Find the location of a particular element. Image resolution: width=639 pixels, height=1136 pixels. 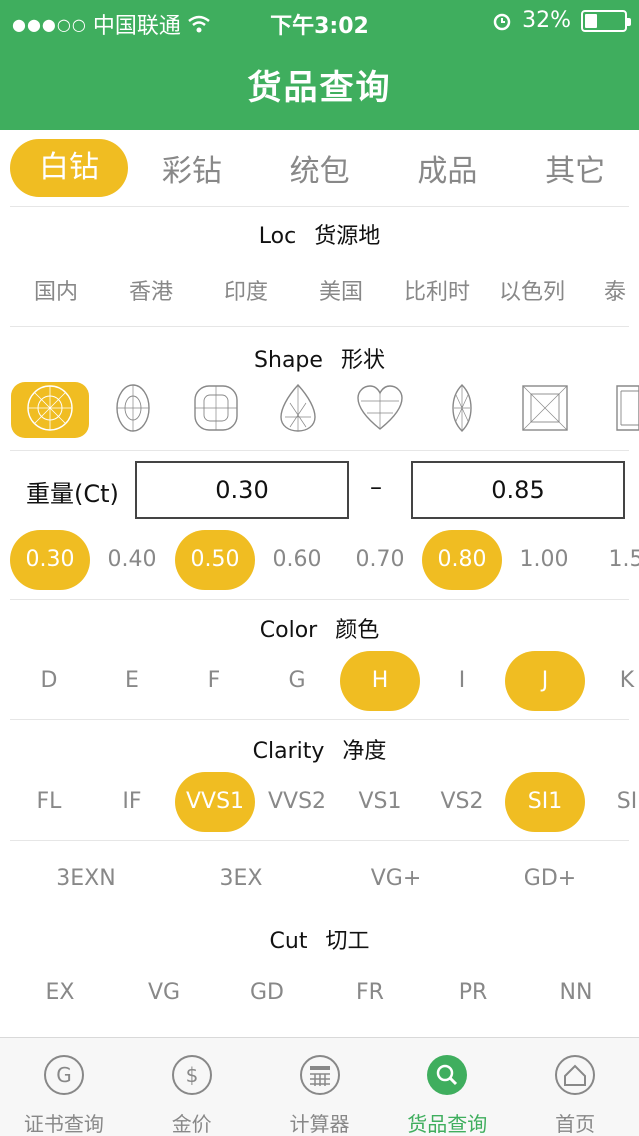

clarity-title: Clarity 净度 is located at coordinates (319, 749).